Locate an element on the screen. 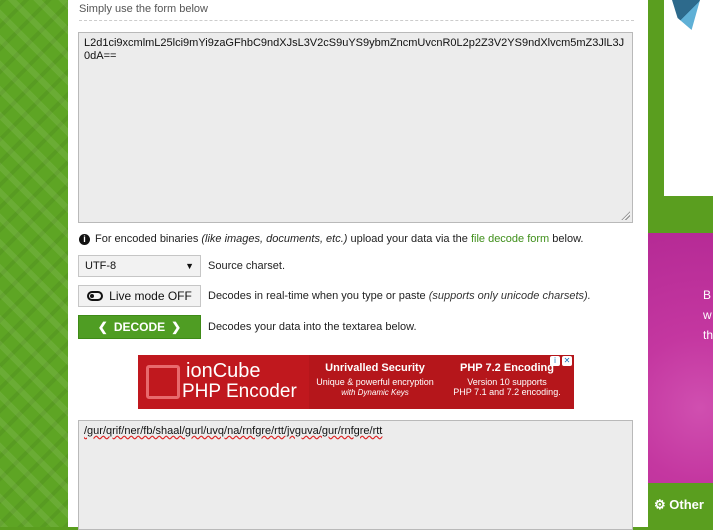  ad-brand-line1: ionCube is located at coordinates (223, 371).